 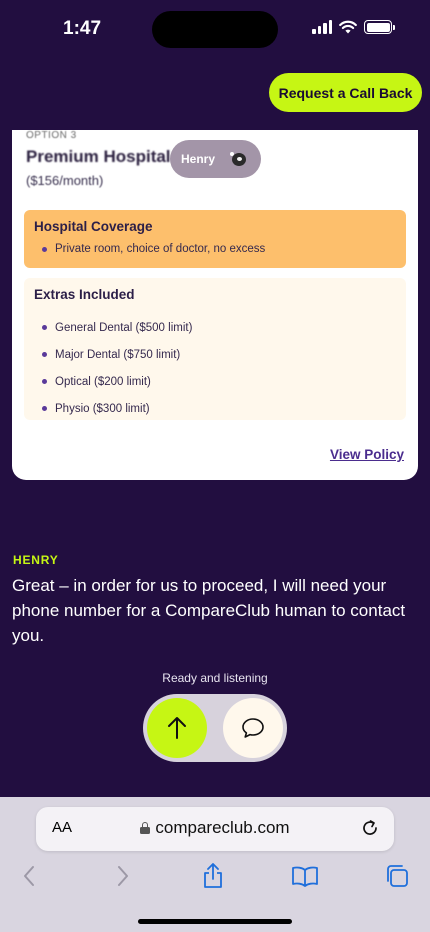 I want to click on tabs-button, so click(x=397, y=876).